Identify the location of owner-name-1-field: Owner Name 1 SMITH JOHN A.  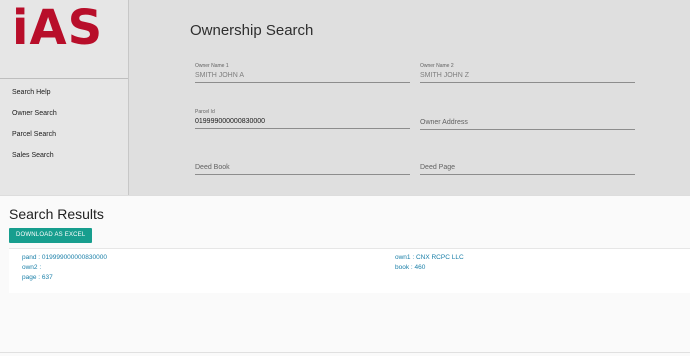
(302, 73).